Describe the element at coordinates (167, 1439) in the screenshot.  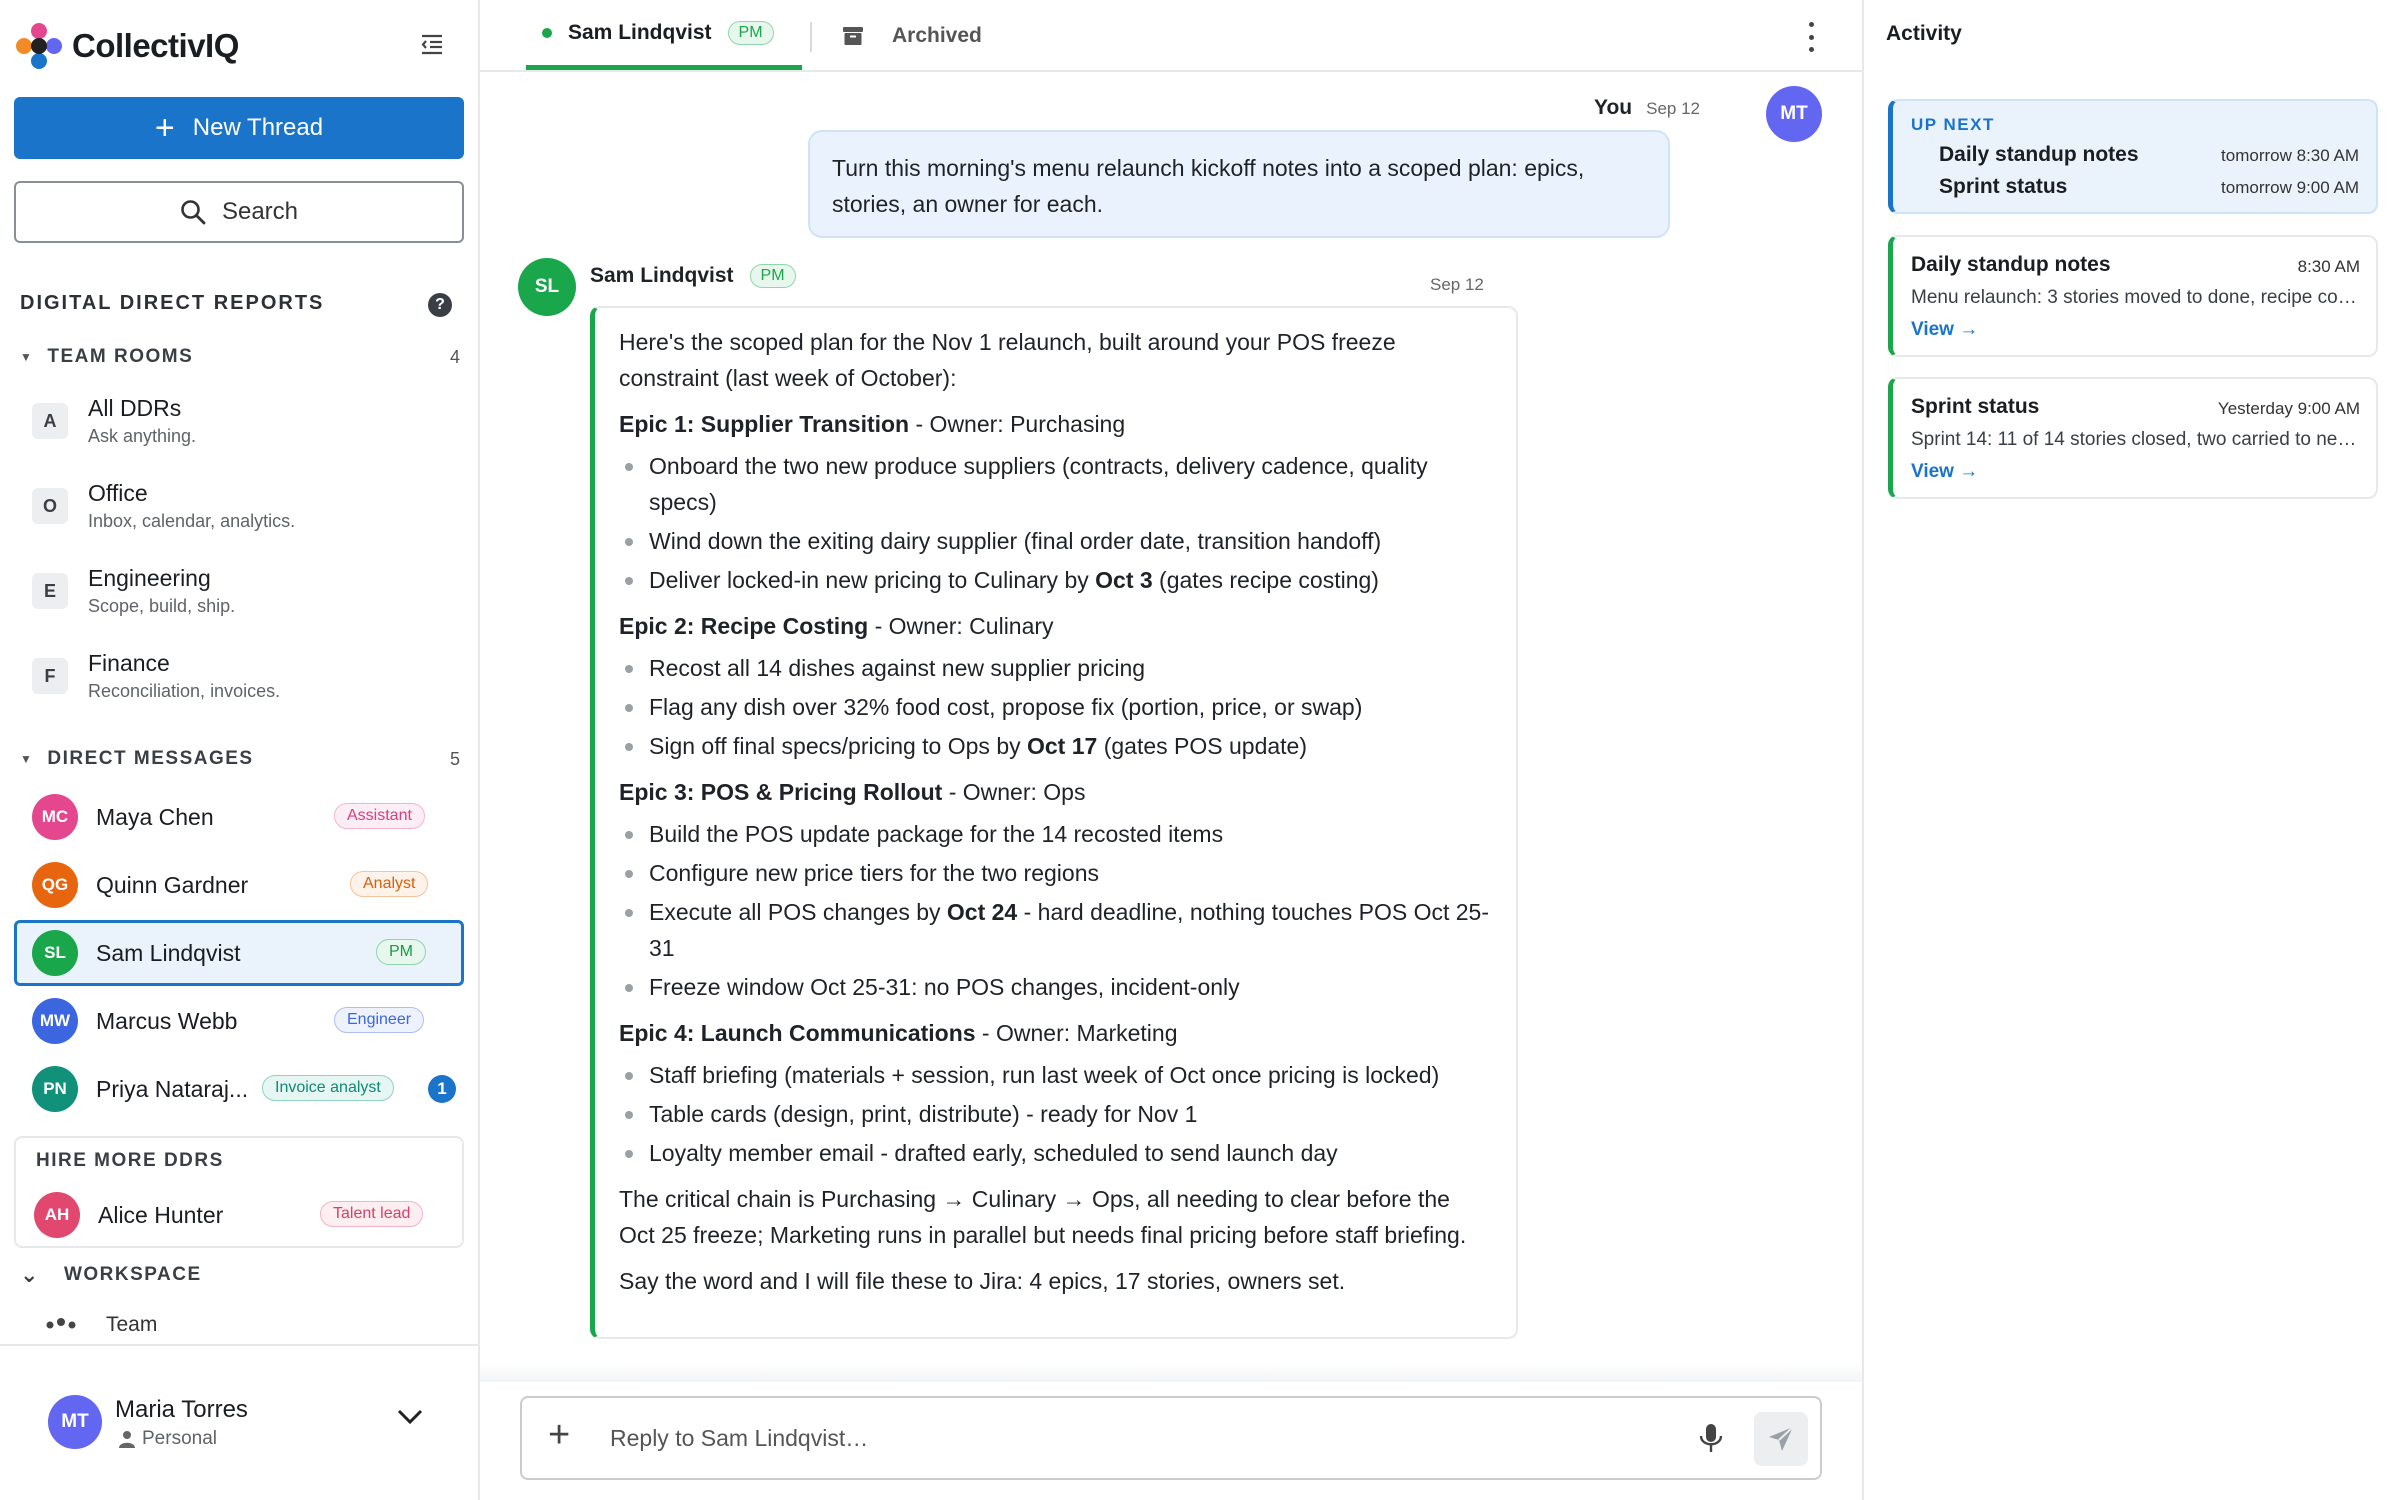
I see `user-workspace: Personal` at that location.